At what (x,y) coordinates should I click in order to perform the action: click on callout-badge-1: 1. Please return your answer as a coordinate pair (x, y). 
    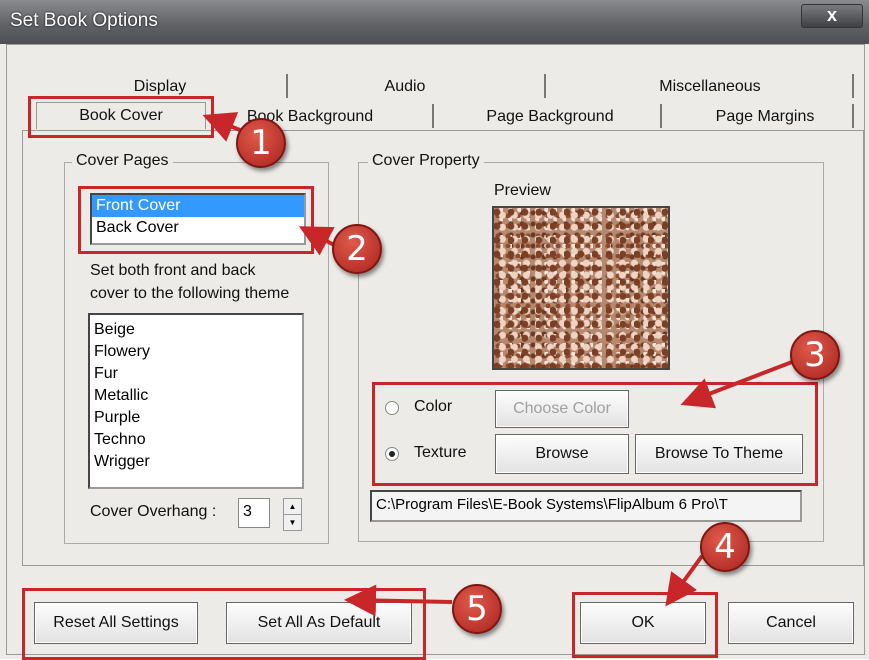
    Looking at the image, I should click on (261, 143).